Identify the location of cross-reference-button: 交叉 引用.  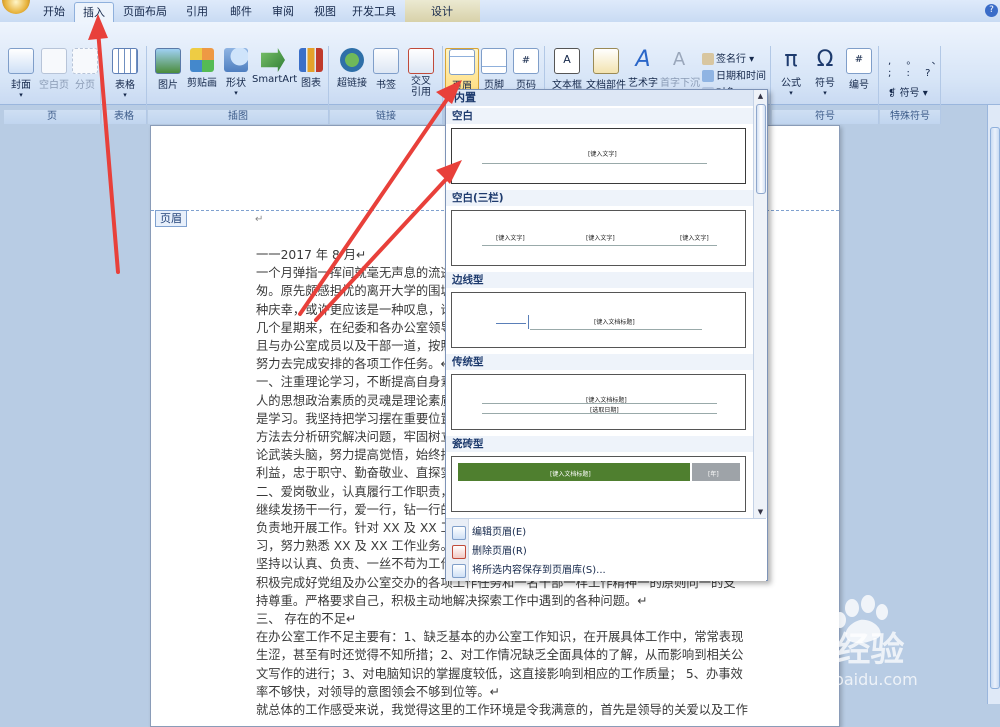
(421, 73).